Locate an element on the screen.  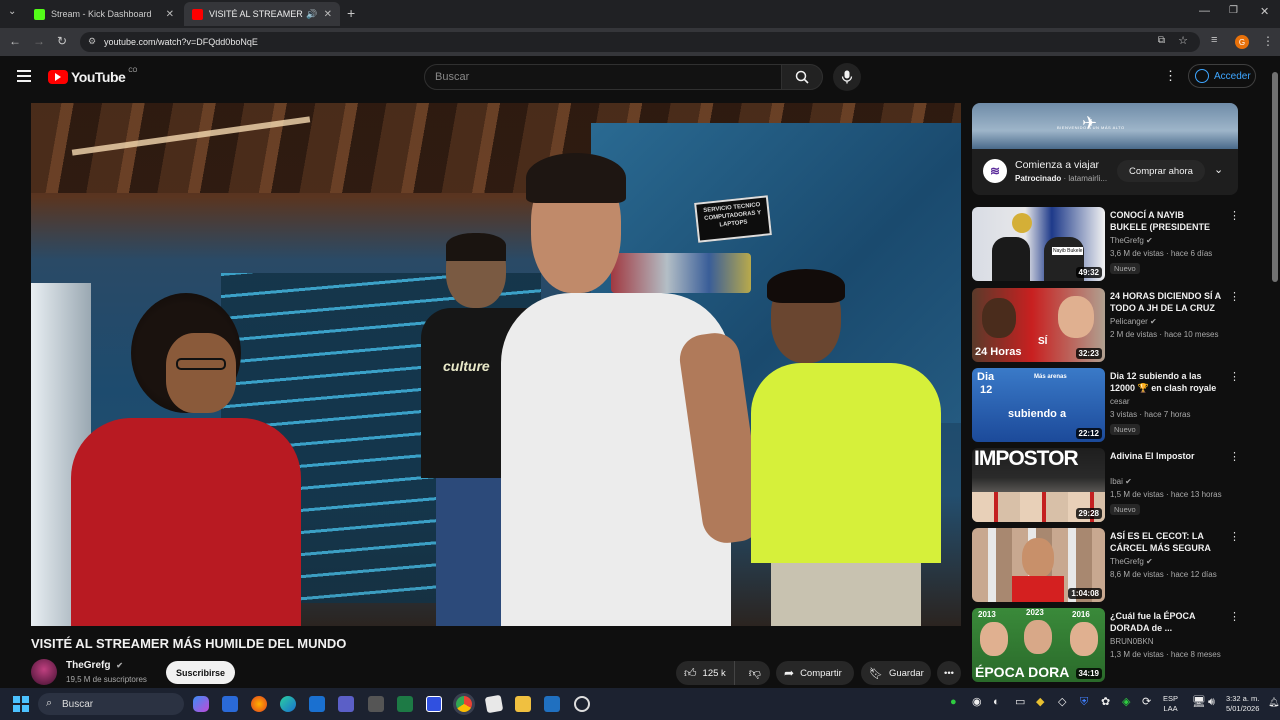
language-code: ESP is located at coordinates (1171, 698).